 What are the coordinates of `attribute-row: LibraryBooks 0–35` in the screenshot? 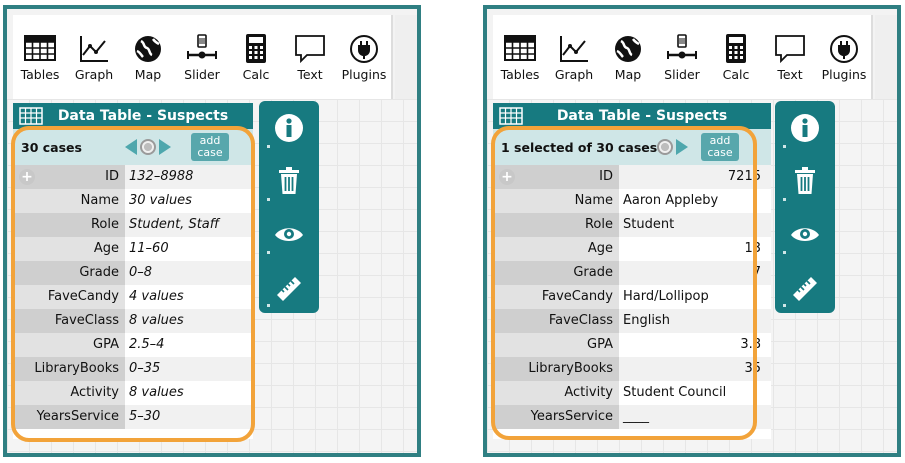 It's located at (133, 369).